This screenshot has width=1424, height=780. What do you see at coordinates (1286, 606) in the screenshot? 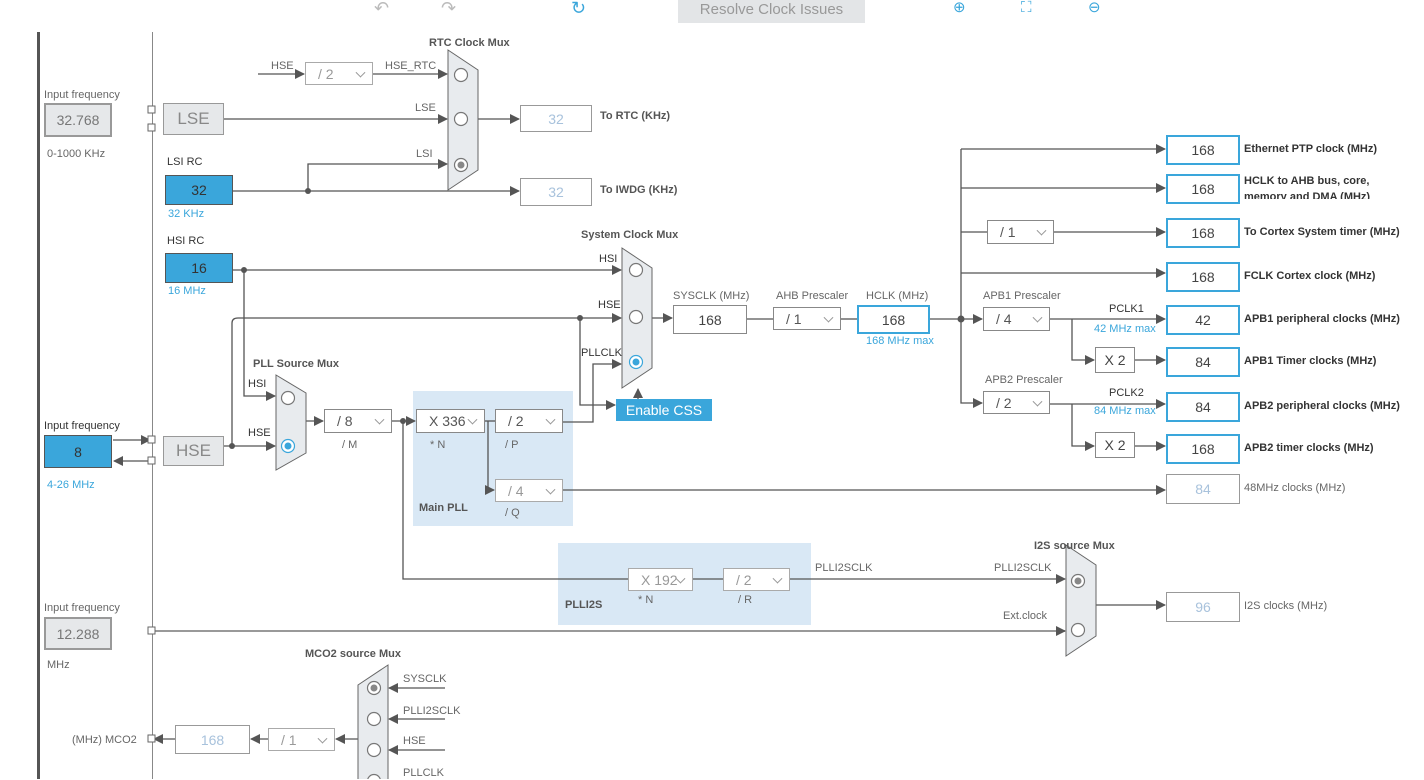
I see `output-label-9: I2S clocks (MHz)` at bounding box center [1286, 606].